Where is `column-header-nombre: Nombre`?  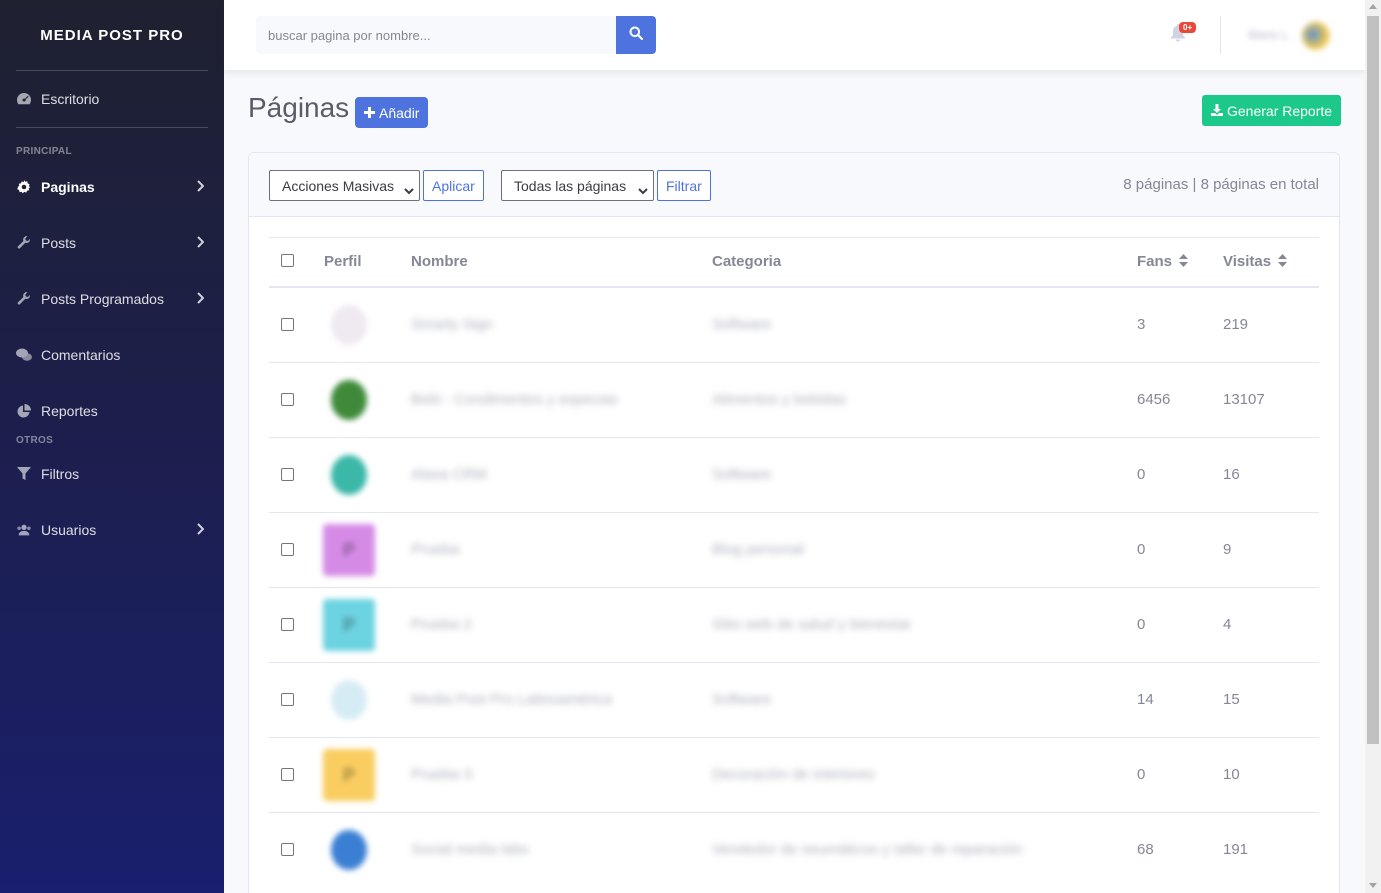
column-header-nombre: Nombre is located at coordinates (439, 261).